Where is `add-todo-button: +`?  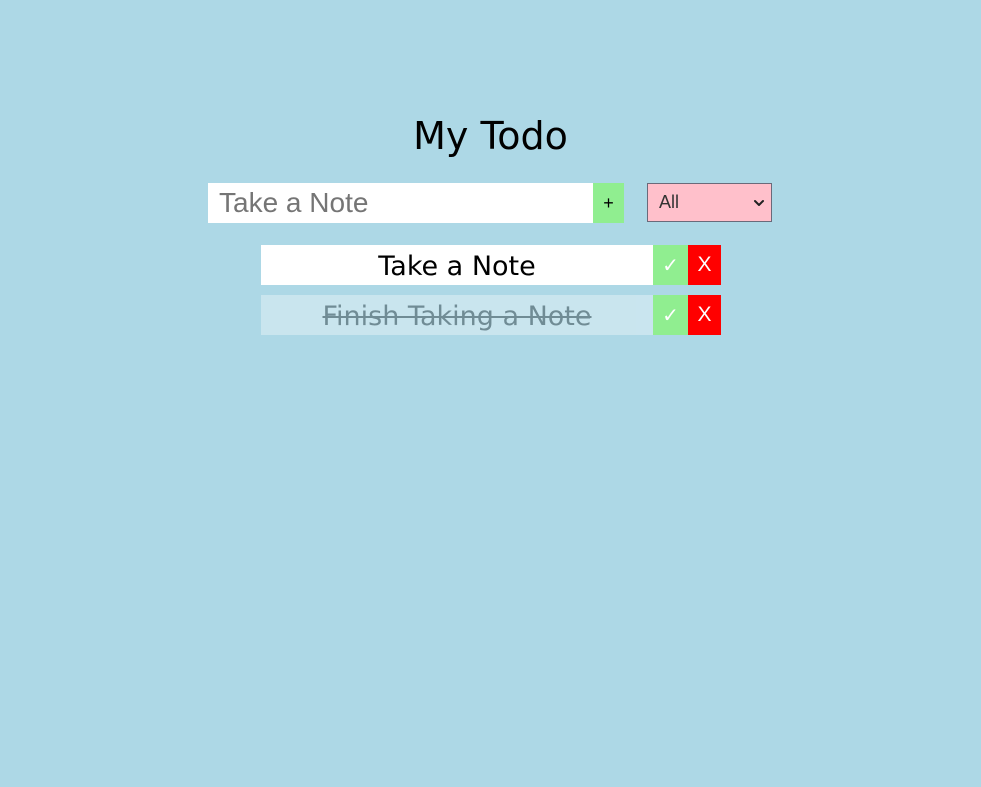 add-todo-button: + is located at coordinates (608, 203).